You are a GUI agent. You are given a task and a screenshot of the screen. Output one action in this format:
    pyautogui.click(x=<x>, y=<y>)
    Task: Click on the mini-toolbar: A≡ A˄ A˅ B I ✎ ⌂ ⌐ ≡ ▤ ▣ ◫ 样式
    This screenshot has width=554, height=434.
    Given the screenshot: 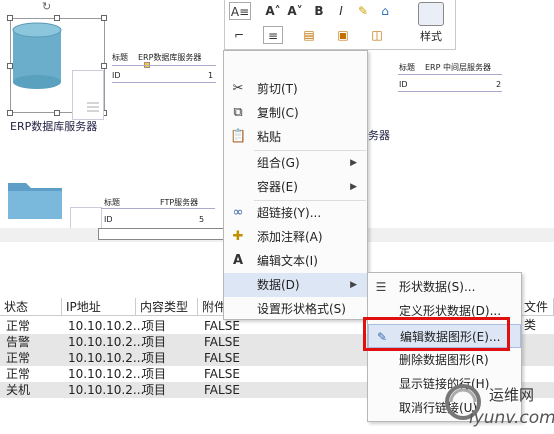 What is the action you would take?
    pyautogui.click(x=340, y=25)
    